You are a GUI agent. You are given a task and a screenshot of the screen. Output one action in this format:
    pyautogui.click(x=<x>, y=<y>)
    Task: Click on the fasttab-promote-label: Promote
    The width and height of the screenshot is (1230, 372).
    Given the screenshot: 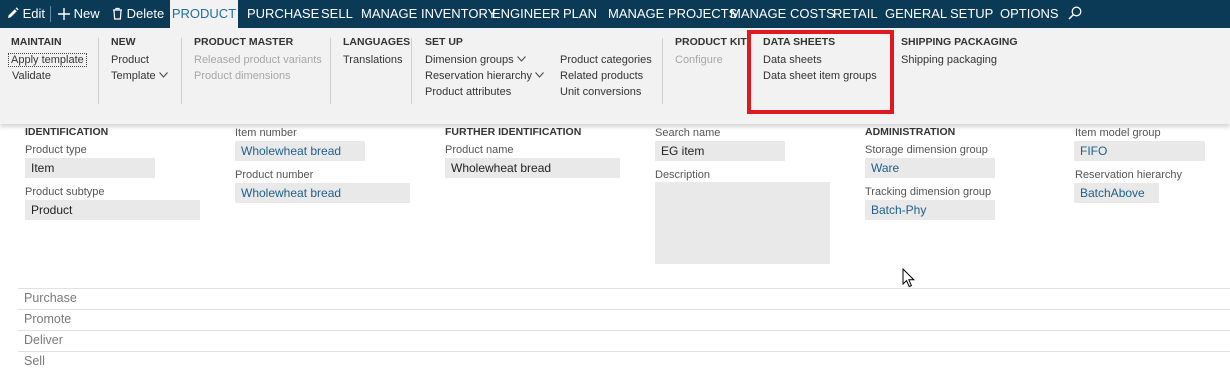 What is the action you would take?
    pyautogui.click(x=48, y=319)
    